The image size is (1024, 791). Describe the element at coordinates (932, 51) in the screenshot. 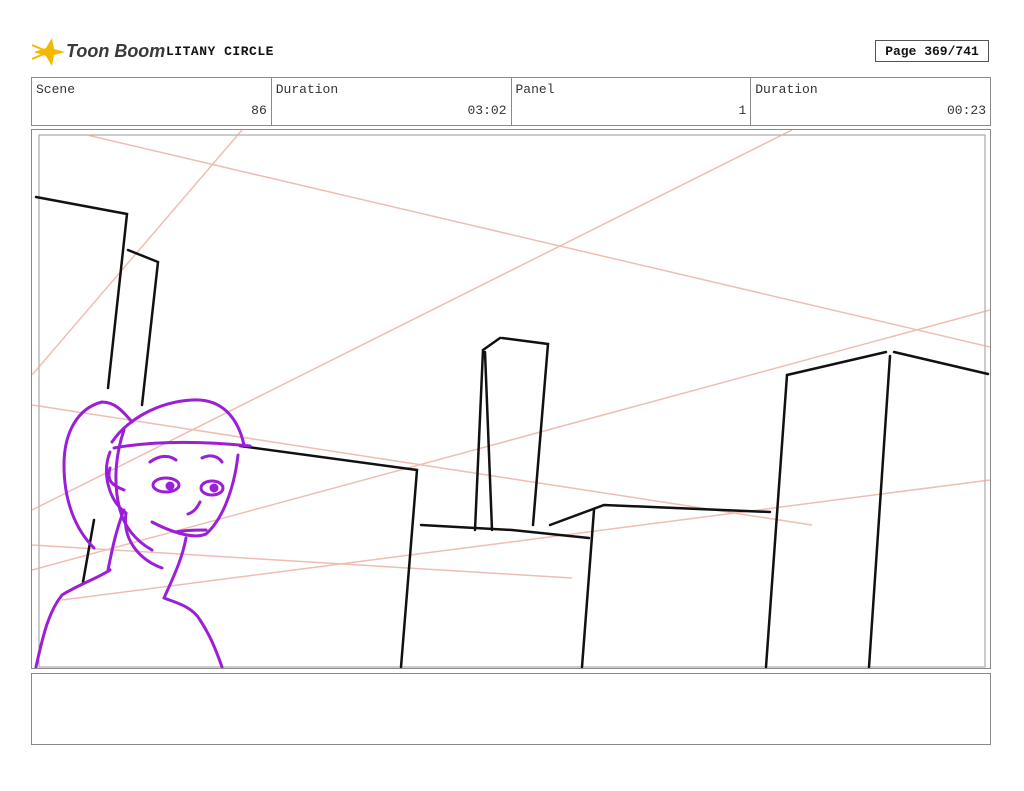

I see `page-number: Page 369/741` at that location.